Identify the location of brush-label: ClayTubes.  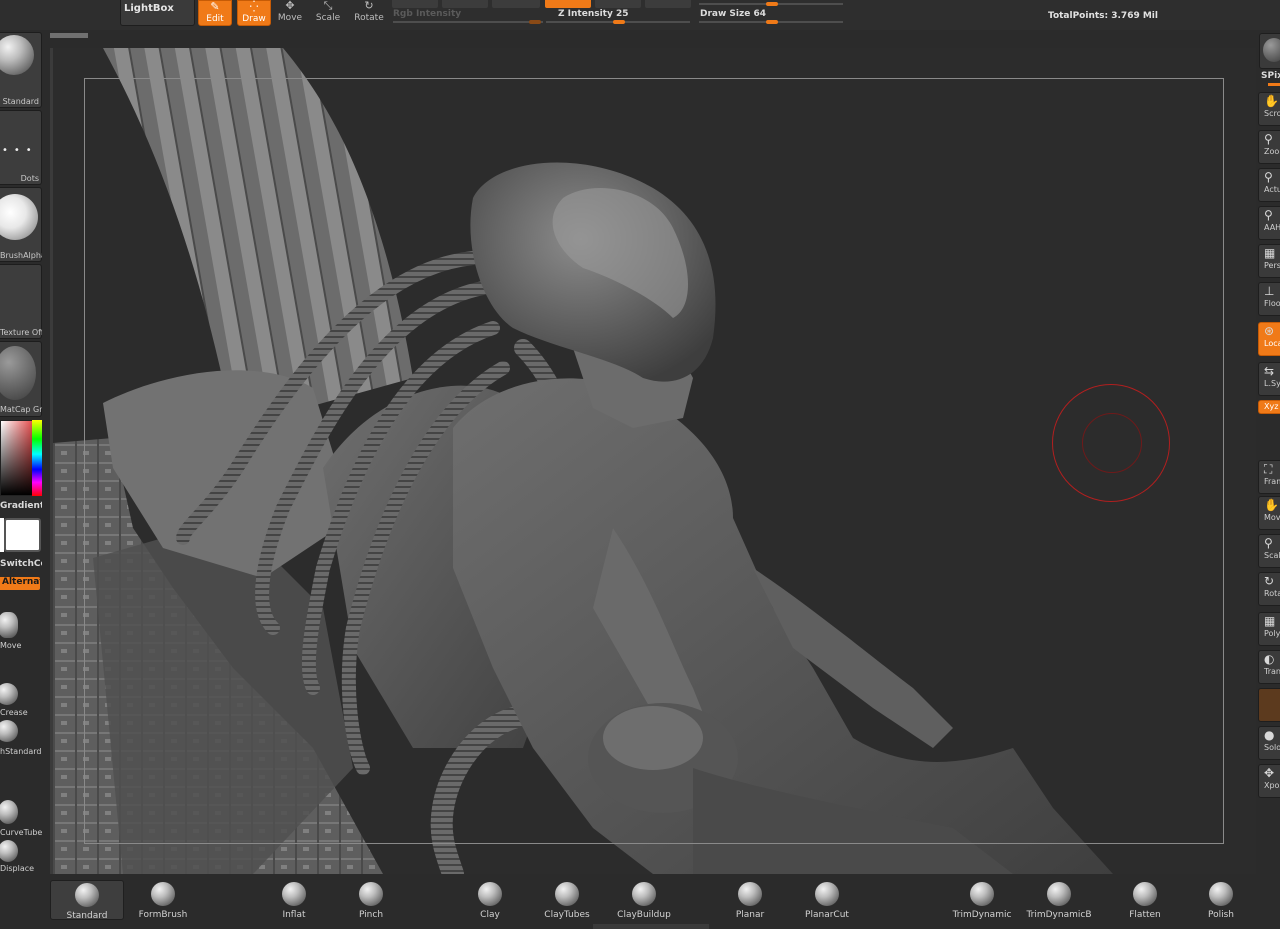
(567, 915).